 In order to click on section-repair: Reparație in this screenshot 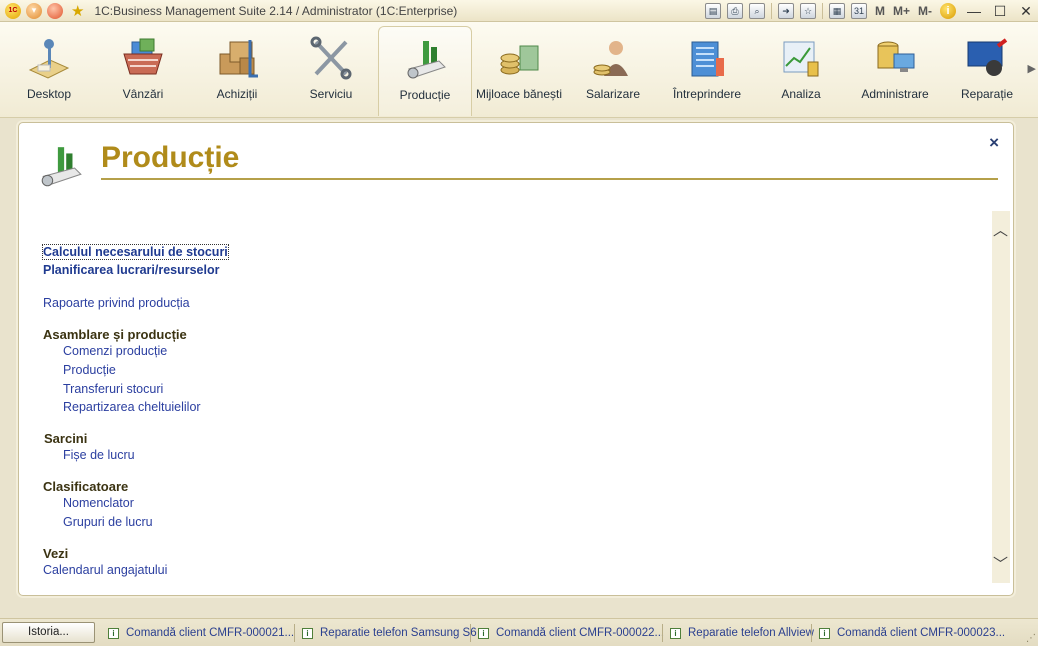, I will do `click(987, 71)`.